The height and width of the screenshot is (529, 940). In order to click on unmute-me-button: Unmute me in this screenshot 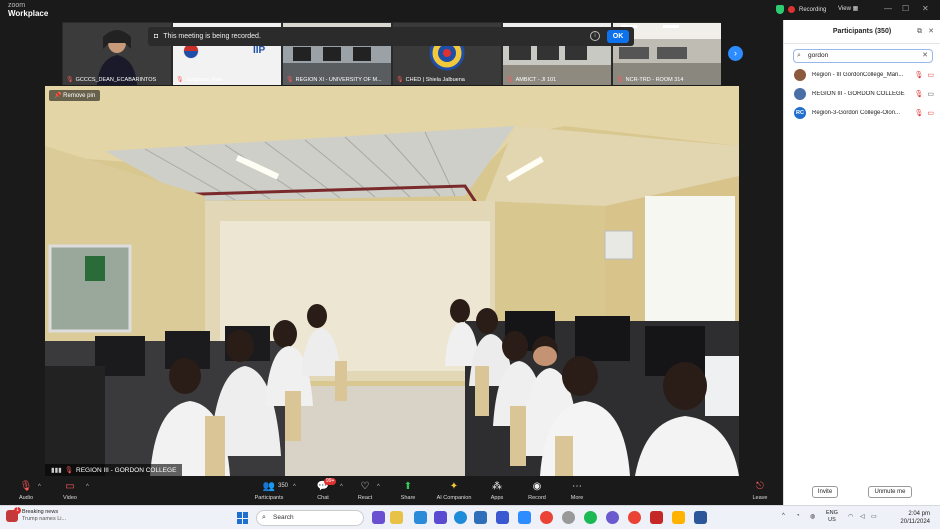, I will do `click(890, 492)`.